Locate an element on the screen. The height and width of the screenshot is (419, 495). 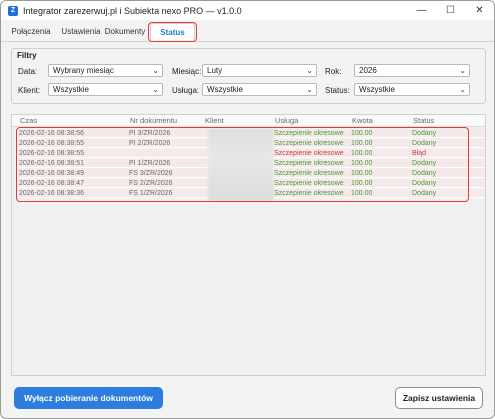
col-status: Status is located at coordinates (423, 120).